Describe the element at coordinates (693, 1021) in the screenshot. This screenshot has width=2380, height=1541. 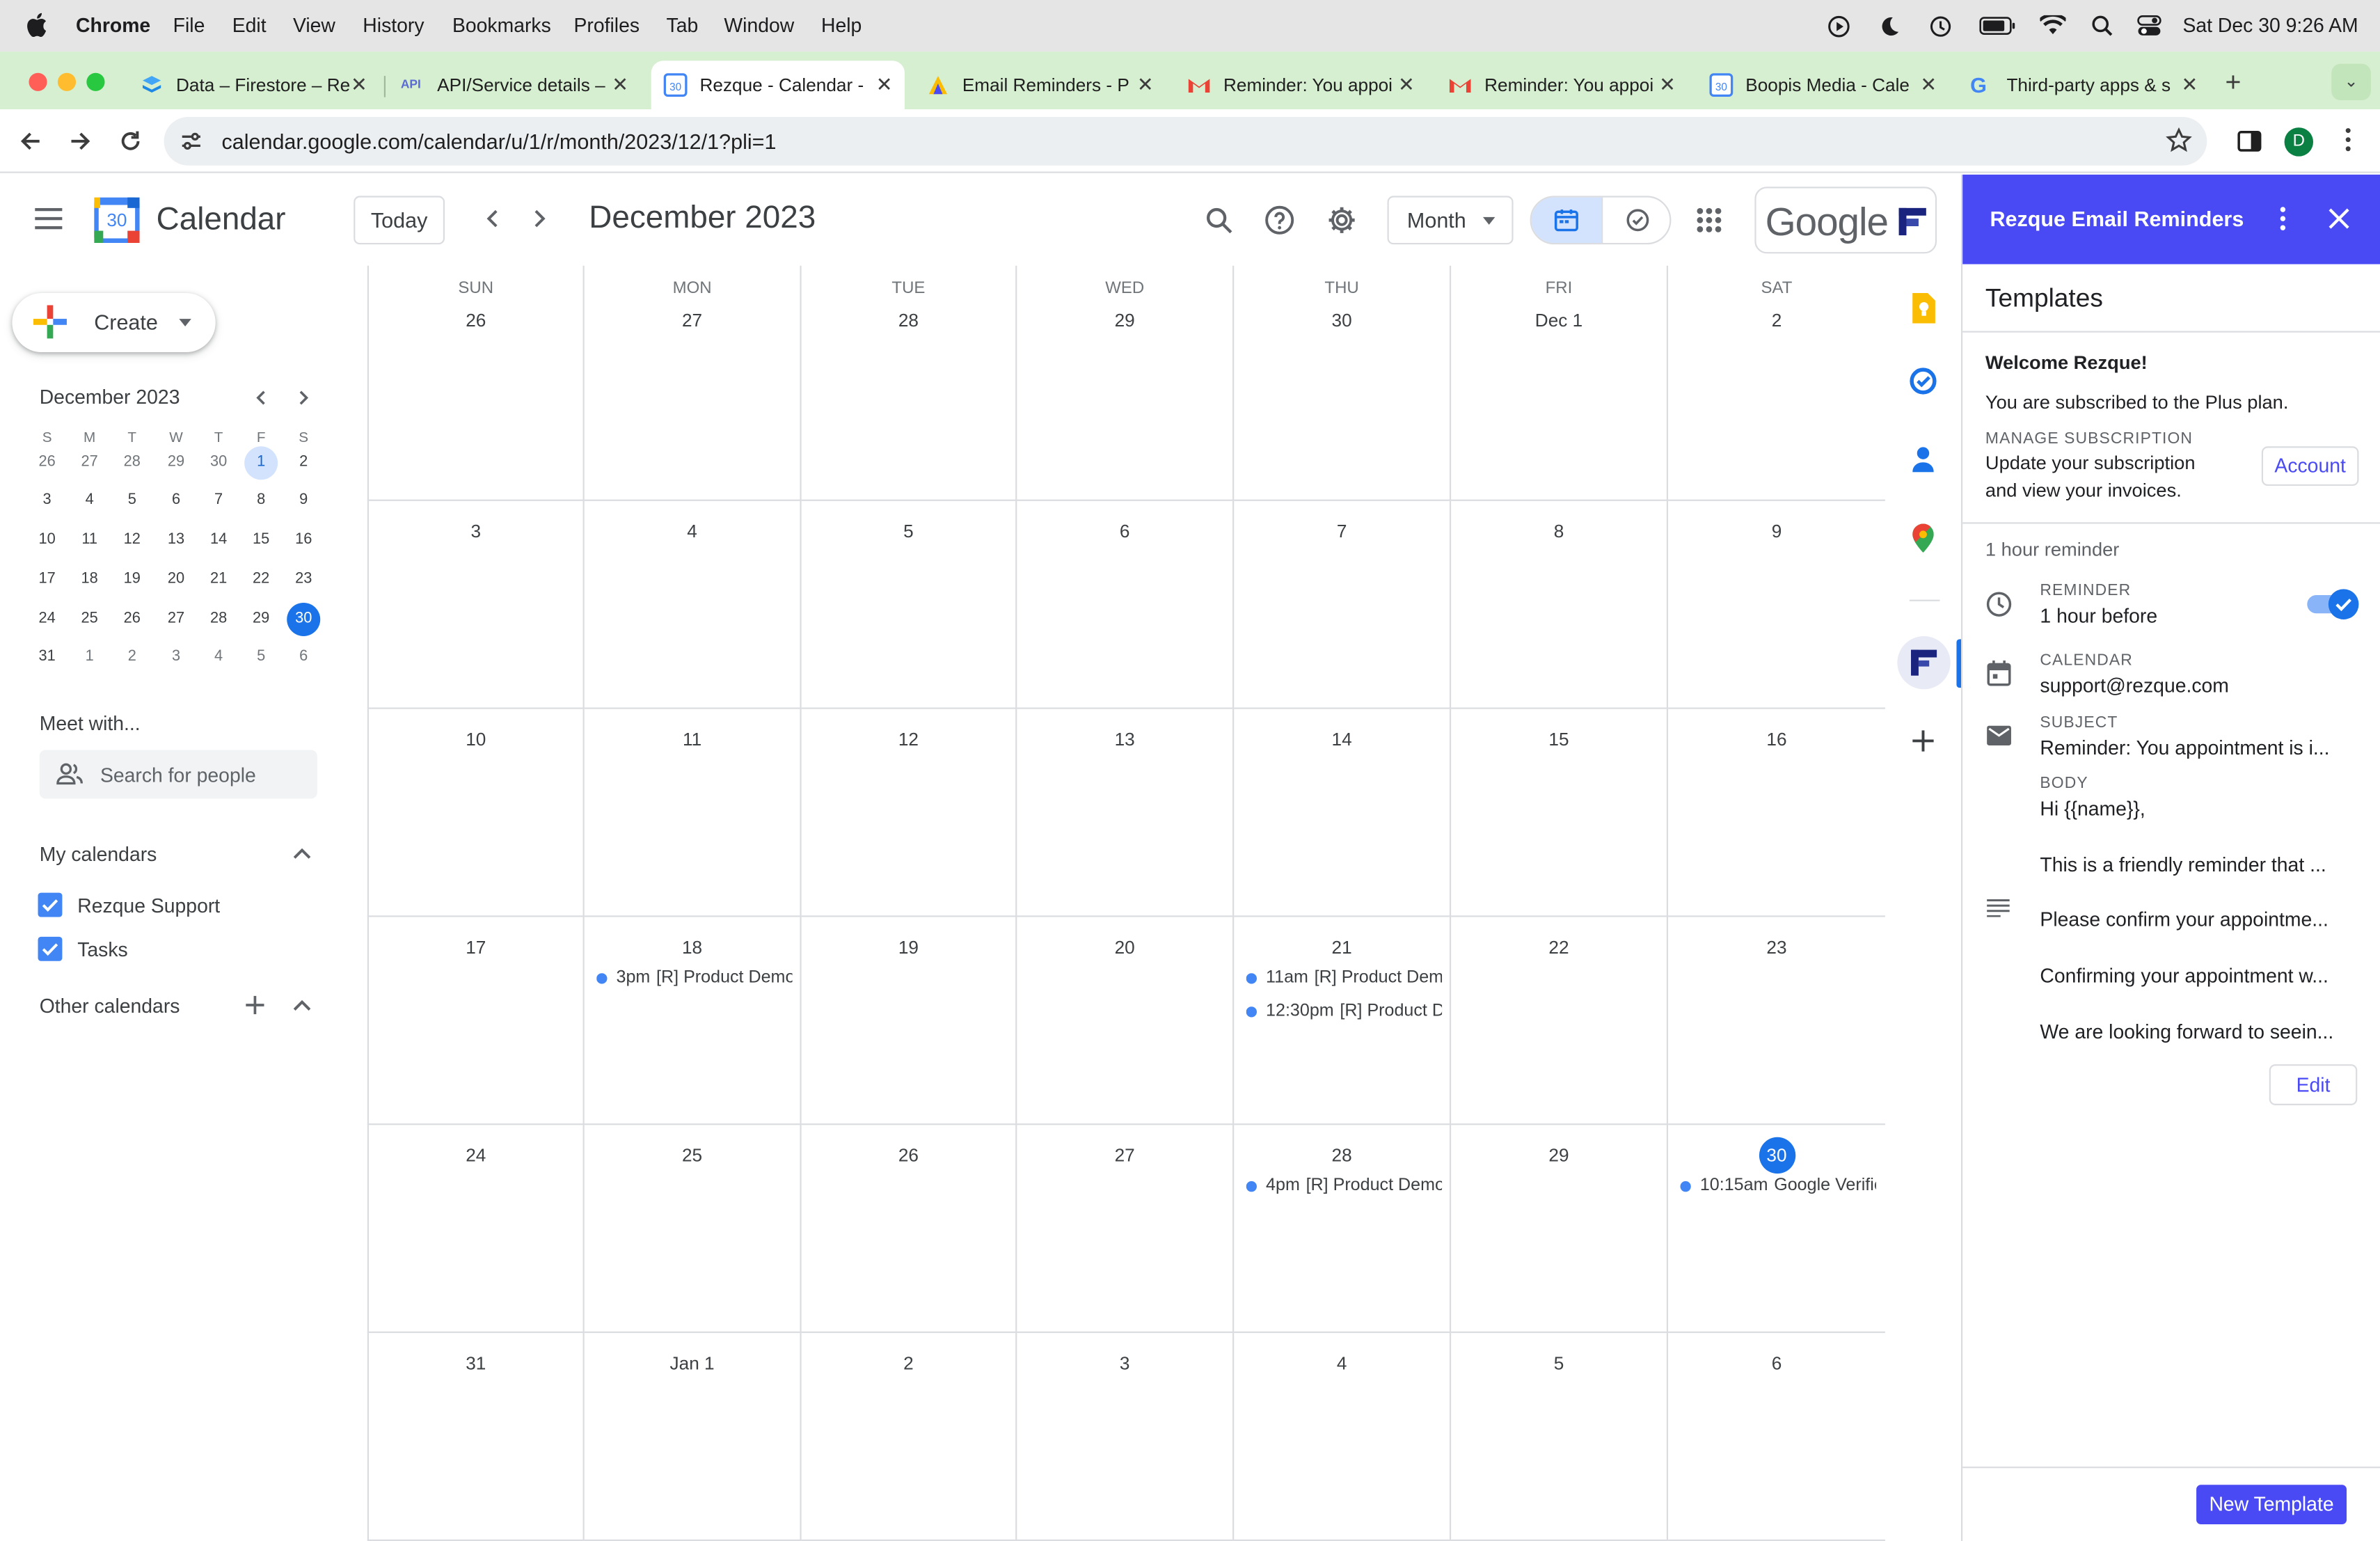
I see `day-cell: 18 3pm [R] Product Demo` at that location.